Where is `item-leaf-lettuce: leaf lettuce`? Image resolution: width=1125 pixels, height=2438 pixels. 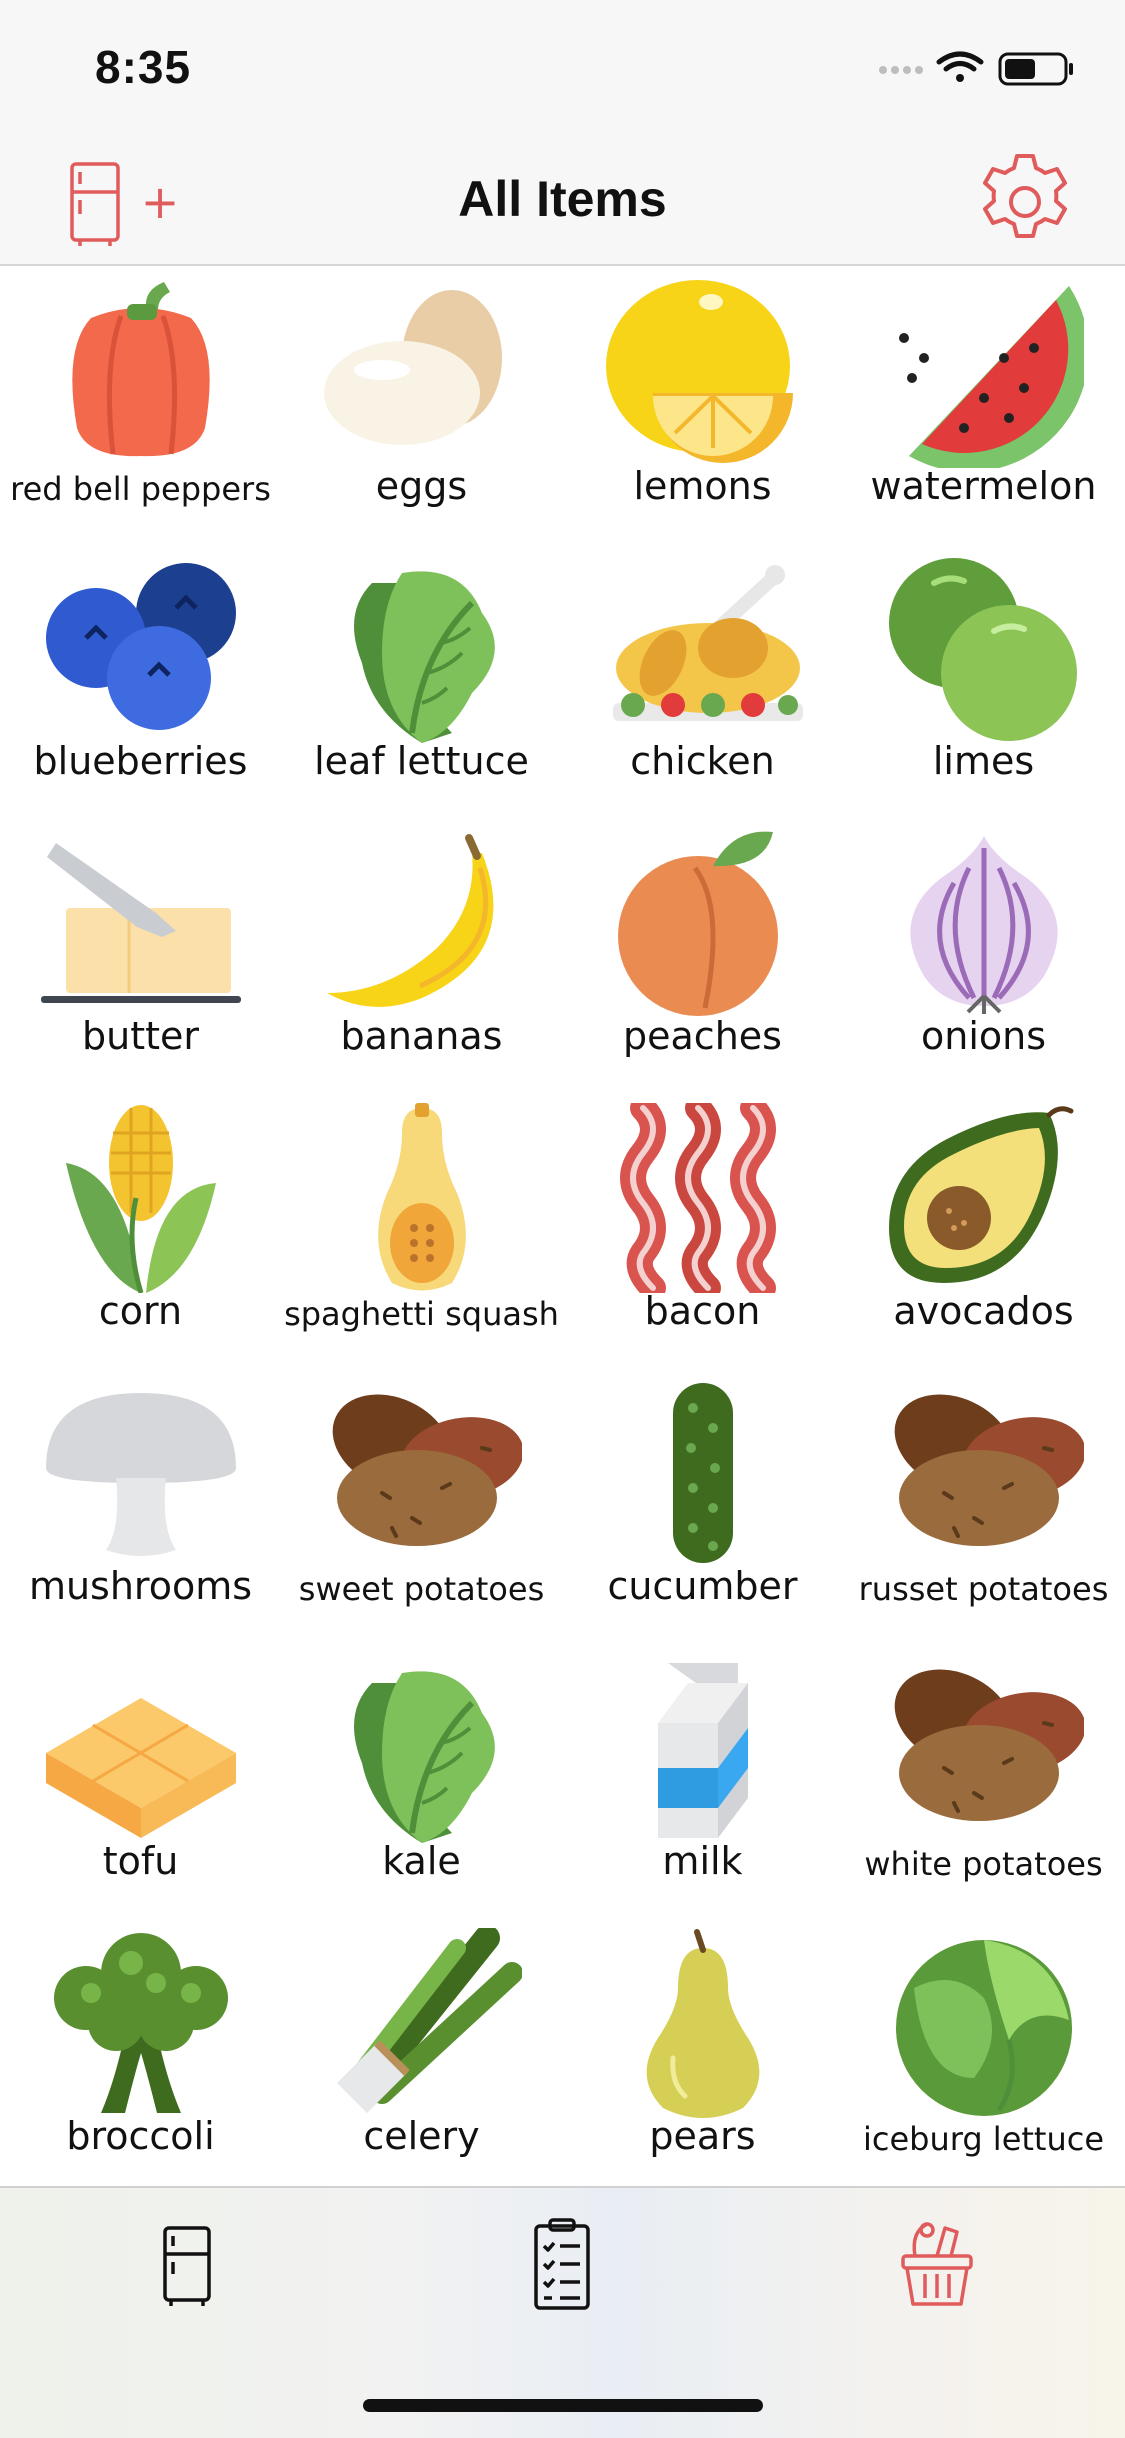
item-leaf-lettuce: leaf lettuce is located at coordinates (421, 678).